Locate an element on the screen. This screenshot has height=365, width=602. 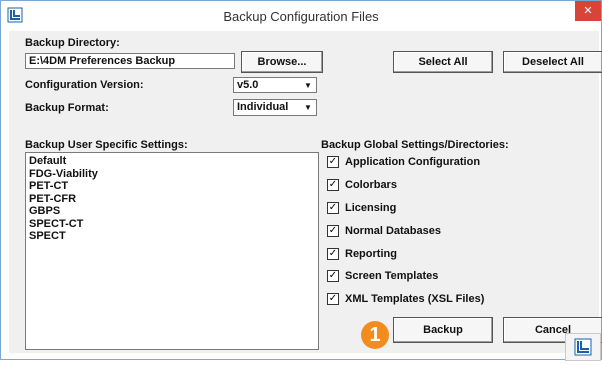
checkbox-label: Normal Databases is located at coordinates (393, 231).